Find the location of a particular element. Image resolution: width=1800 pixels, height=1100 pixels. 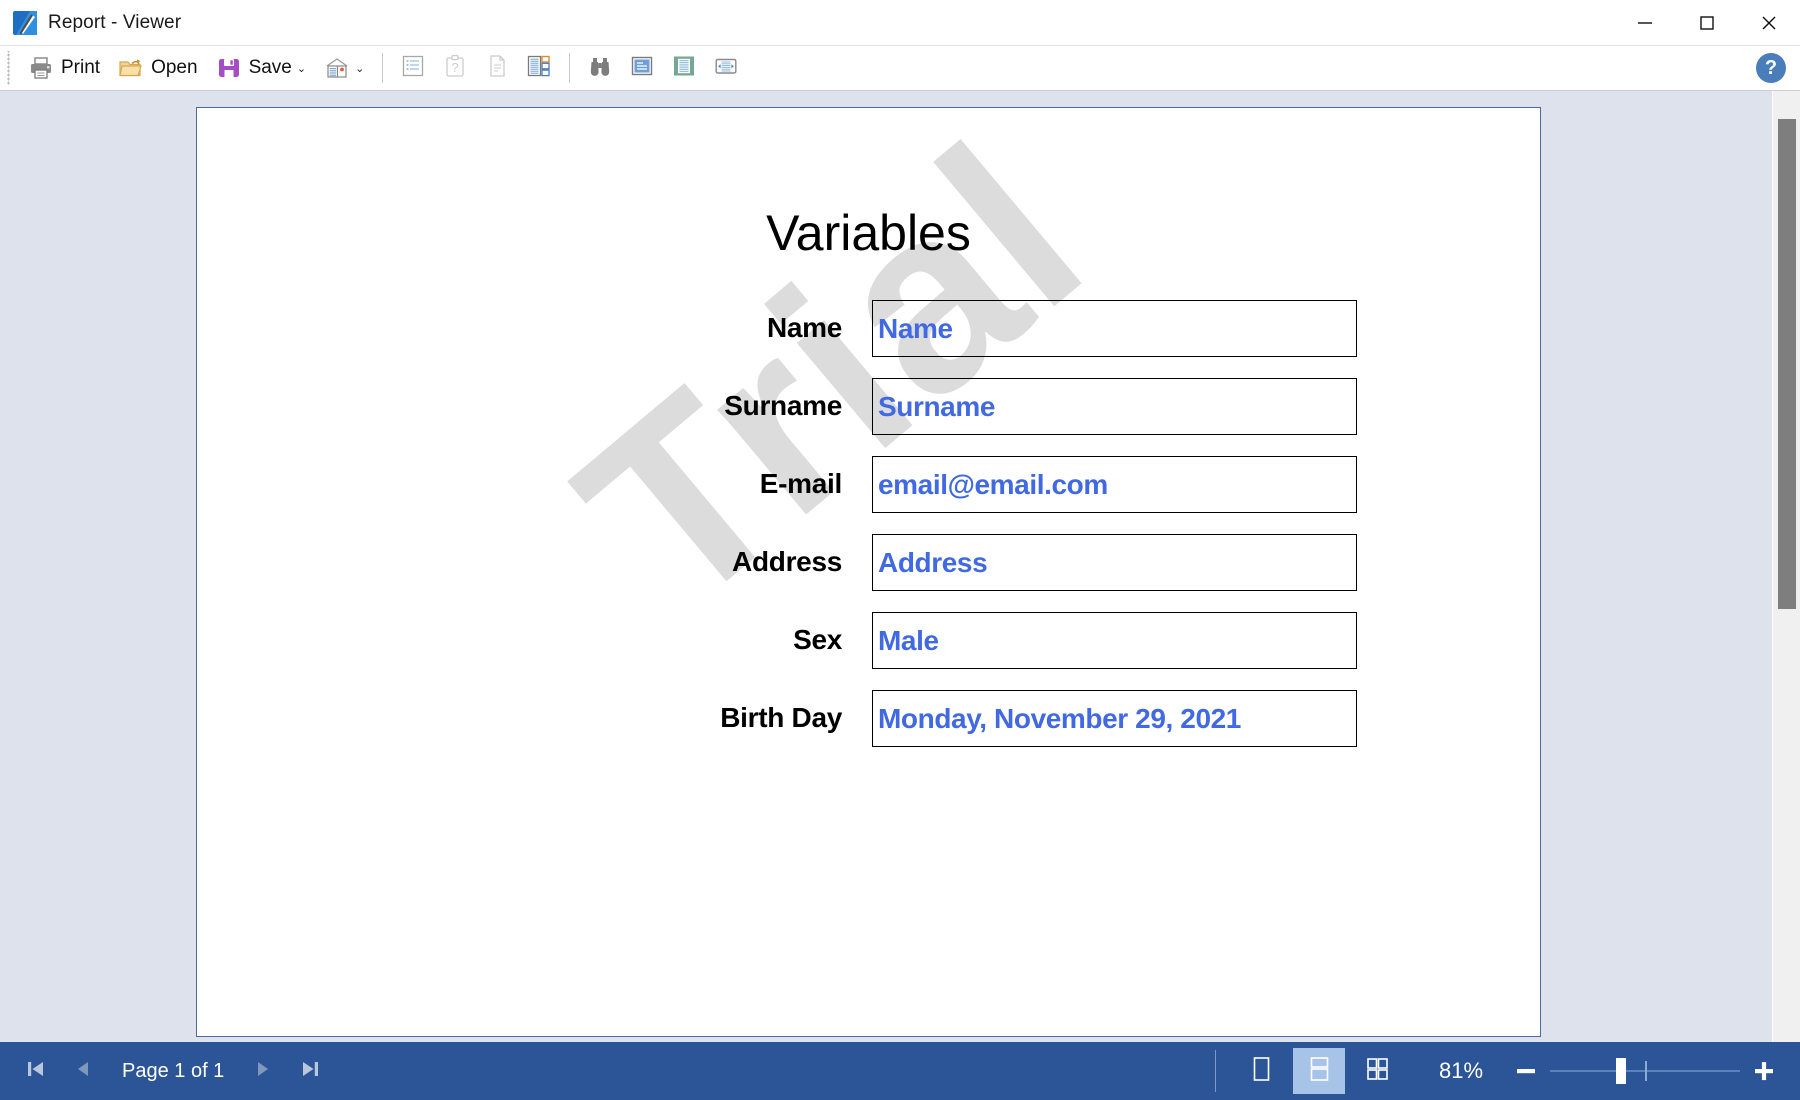

field-label-birthday: Birth Day is located at coordinates (781, 717).